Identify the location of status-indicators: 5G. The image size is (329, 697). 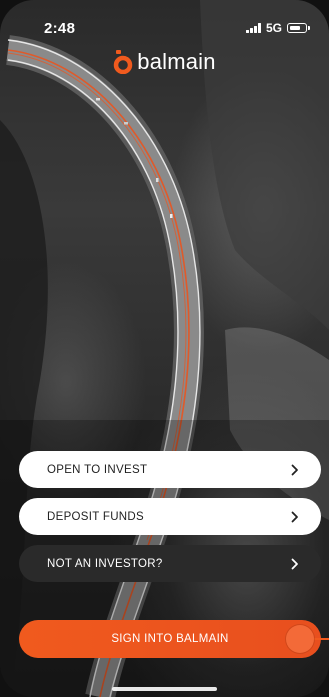
(278, 28).